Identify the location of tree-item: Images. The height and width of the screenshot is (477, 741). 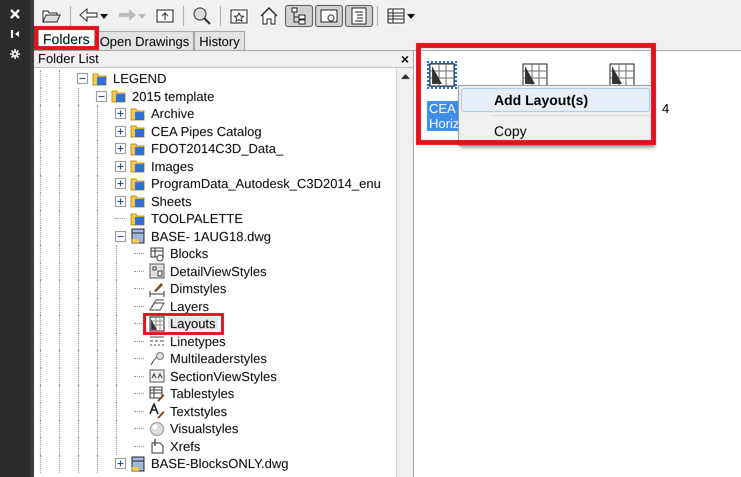
(172, 166).